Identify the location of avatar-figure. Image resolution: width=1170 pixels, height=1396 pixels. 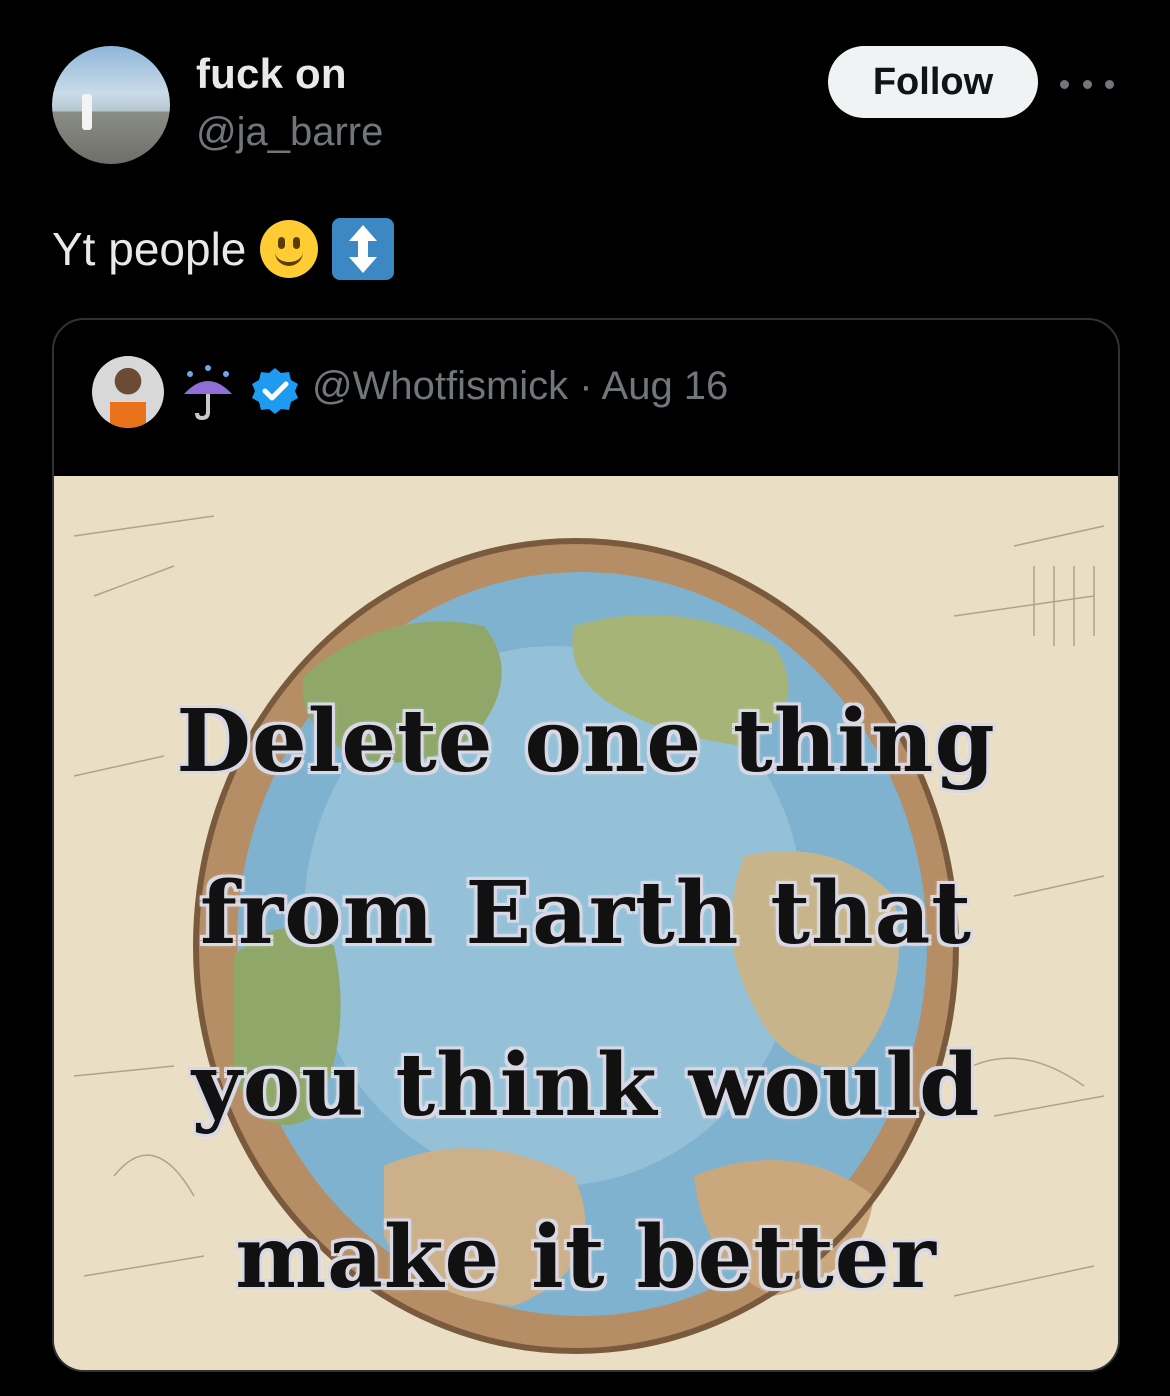
(87, 112).